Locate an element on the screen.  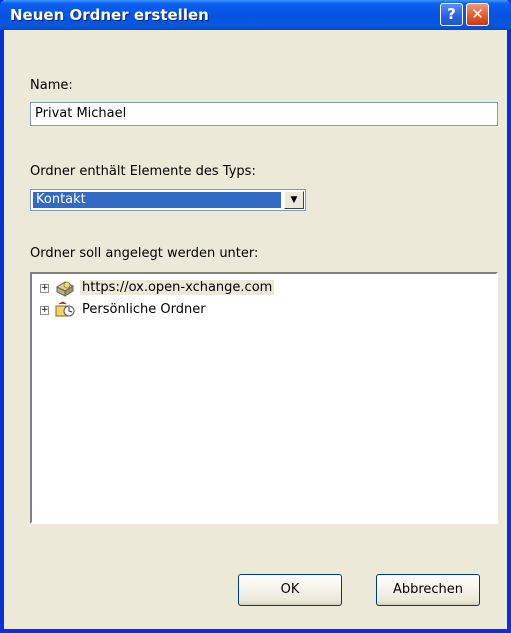
tree-item-server: + https://ox.open-xchange.com is located at coordinates (265, 289).